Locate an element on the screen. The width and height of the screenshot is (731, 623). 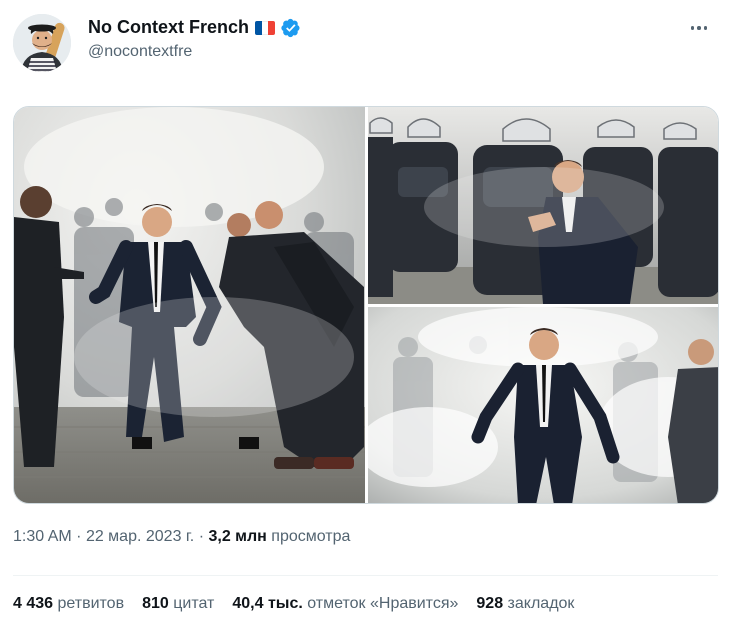
author-name-row: No Context French is located at coordinates (194, 27).